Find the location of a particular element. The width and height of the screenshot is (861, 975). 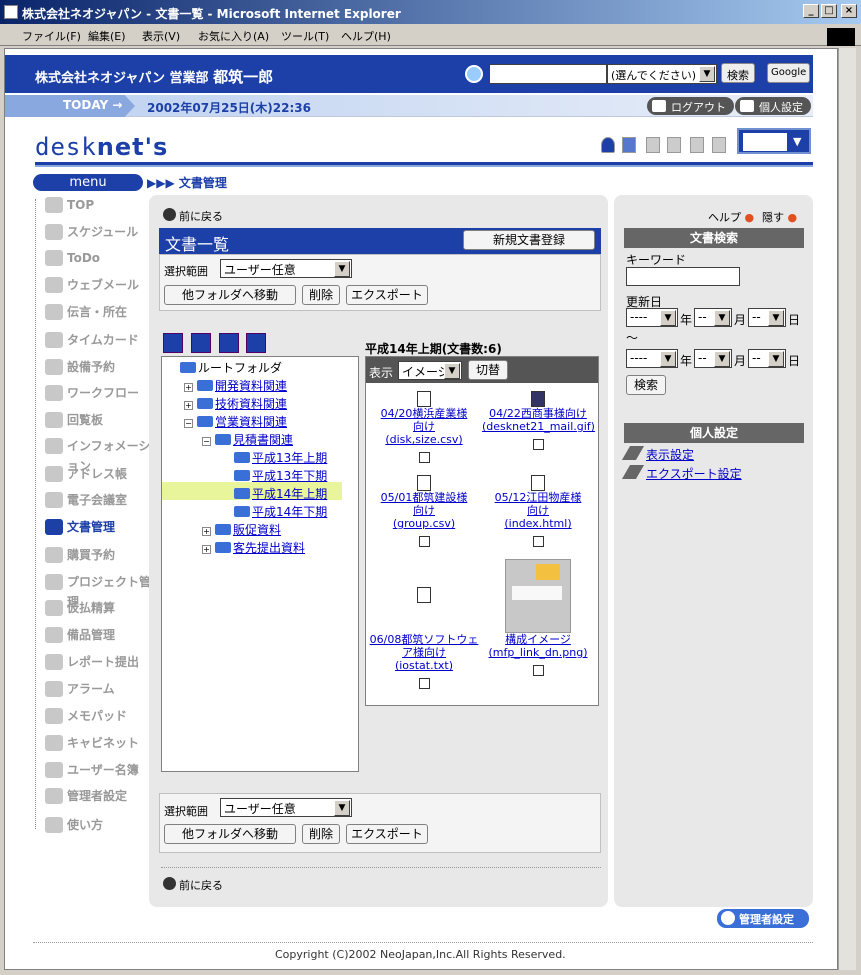

move-folder-button-bottom: 他フォルダへ移動 is located at coordinates (230, 834).